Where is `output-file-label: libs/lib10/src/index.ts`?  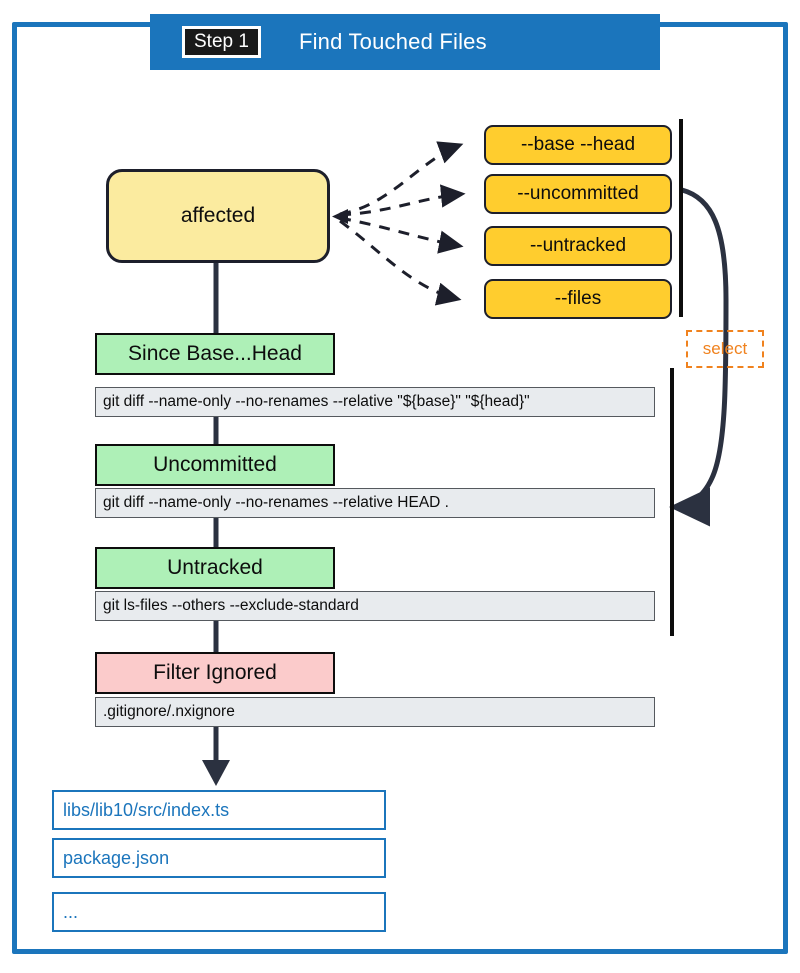
output-file-label: libs/lib10/src/index.ts is located at coordinates (146, 809).